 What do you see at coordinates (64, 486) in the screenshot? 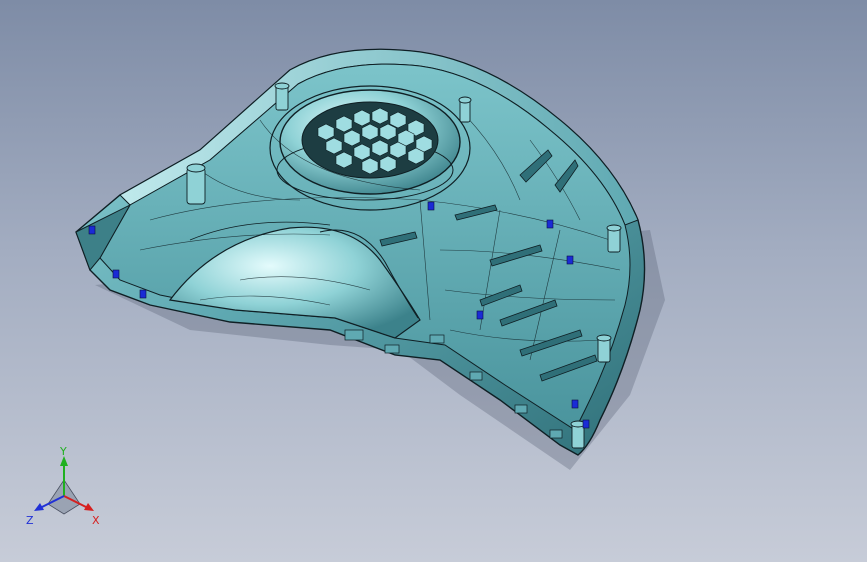
I see `orientation-triad: Y X Z` at bounding box center [64, 486].